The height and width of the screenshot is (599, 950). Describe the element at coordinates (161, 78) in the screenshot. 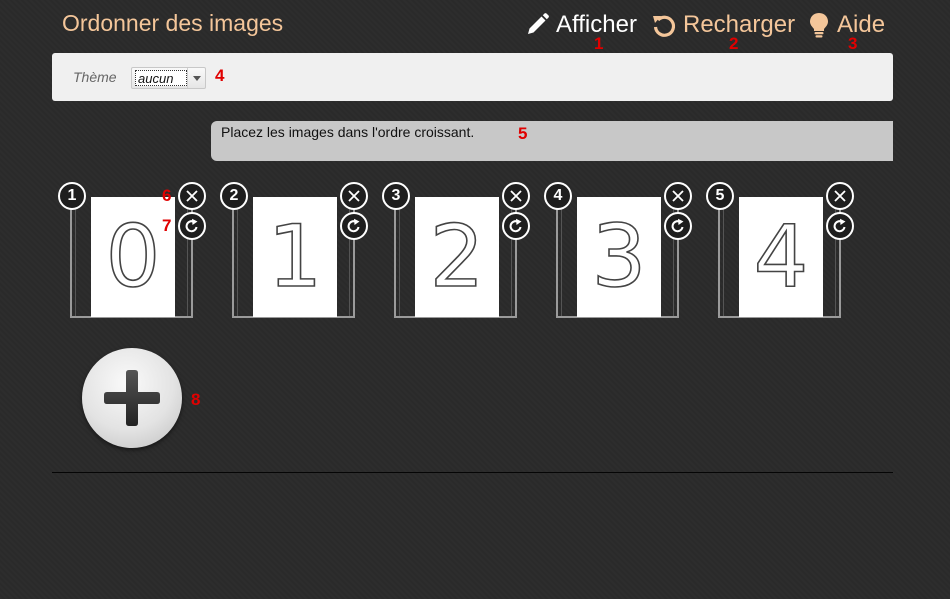

I see `theme-select-value: aucun` at that location.